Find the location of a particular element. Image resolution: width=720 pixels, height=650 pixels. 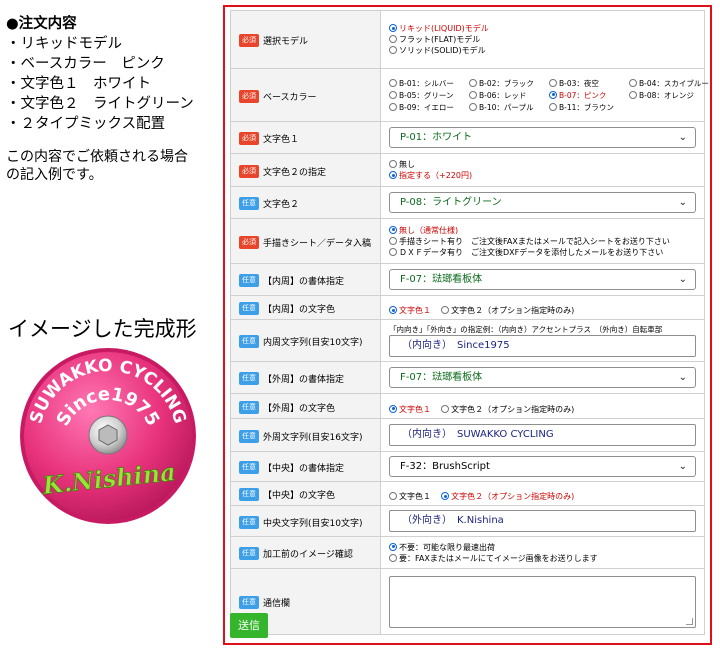

submit-button: 送信 is located at coordinates (249, 625).